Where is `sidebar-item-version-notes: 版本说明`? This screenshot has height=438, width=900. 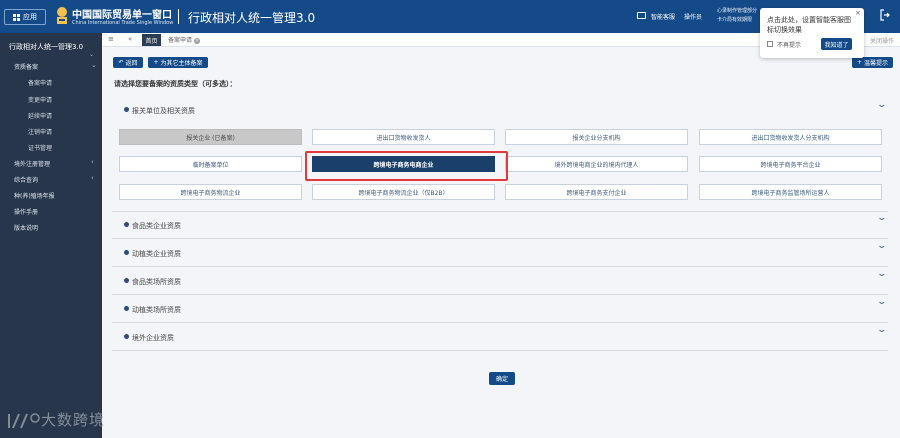 sidebar-item-version-notes: 版本说明 is located at coordinates (26, 227).